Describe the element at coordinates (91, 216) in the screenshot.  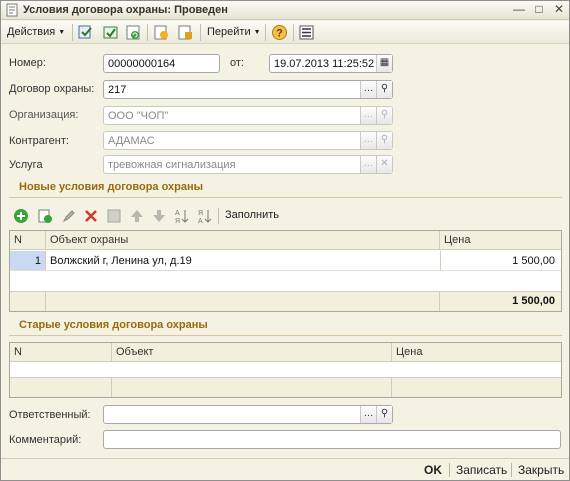
I see `delete-icon` at that location.